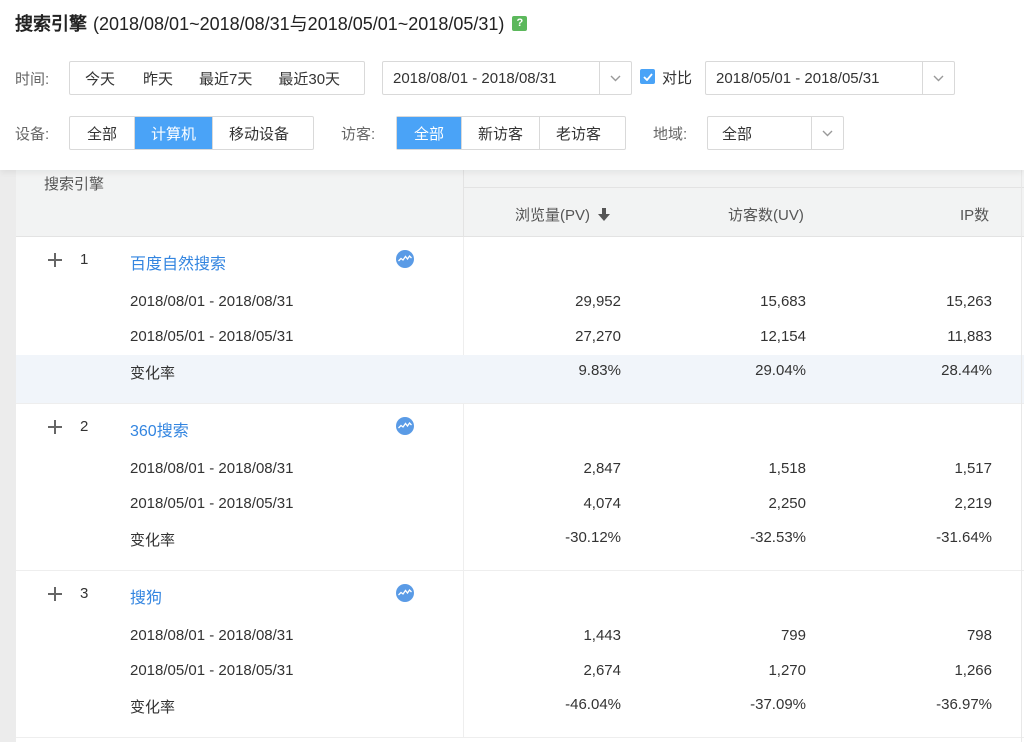 The image size is (1024, 742). What do you see at coordinates (429, 133) in the screenshot?
I see `visitor-option-all: 全部` at bounding box center [429, 133].